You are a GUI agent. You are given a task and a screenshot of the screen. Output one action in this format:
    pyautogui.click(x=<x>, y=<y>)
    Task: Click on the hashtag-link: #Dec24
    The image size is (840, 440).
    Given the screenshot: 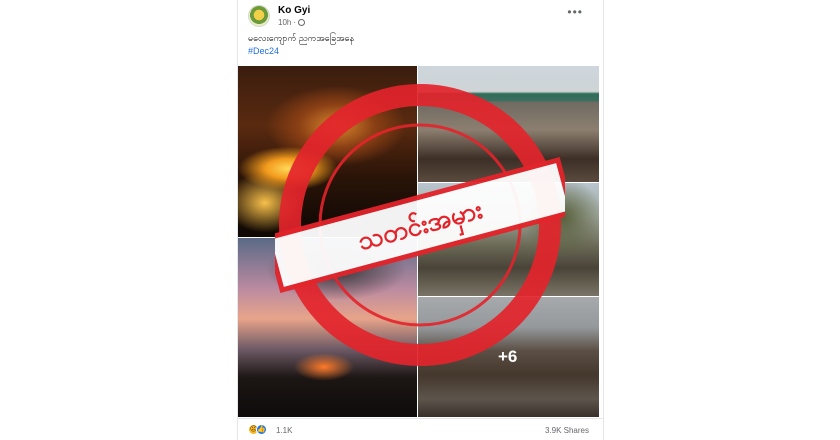 What is the action you would take?
    pyautogui.click(x=263, y=51)
    